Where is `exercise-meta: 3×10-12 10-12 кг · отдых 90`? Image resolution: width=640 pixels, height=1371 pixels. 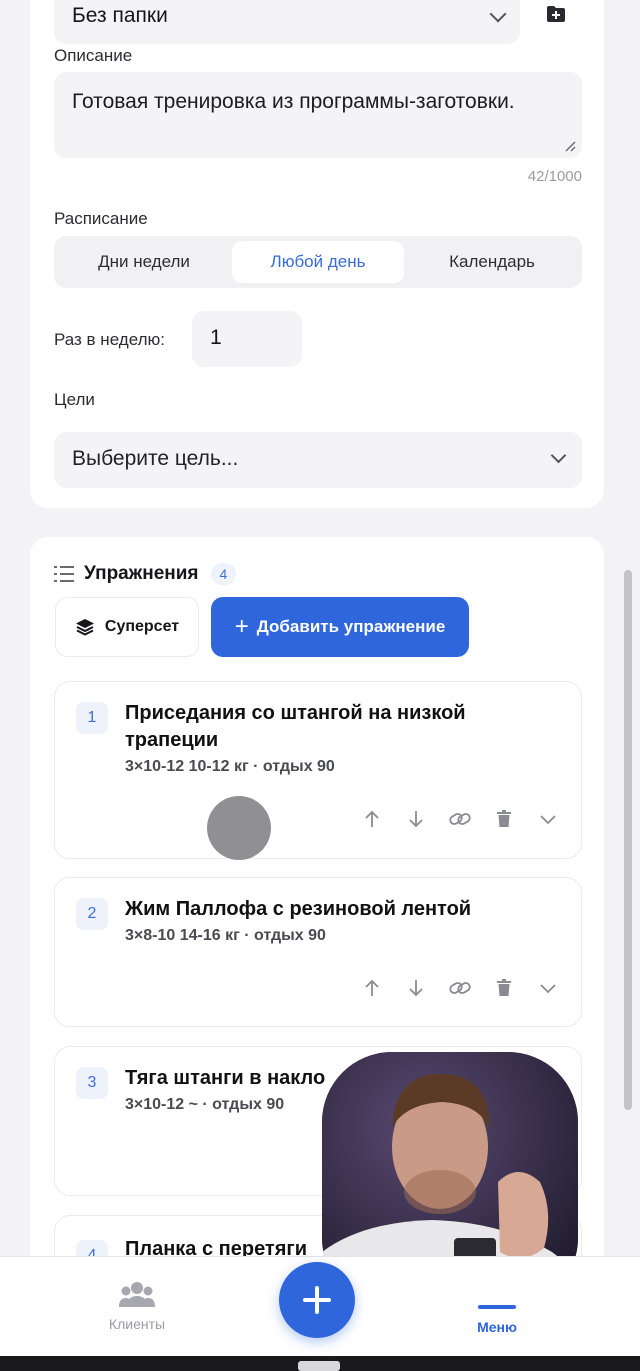
exercise-meta: 3×10-12 10-12 кг · отдых 90 is located at coordinates (230, 766).